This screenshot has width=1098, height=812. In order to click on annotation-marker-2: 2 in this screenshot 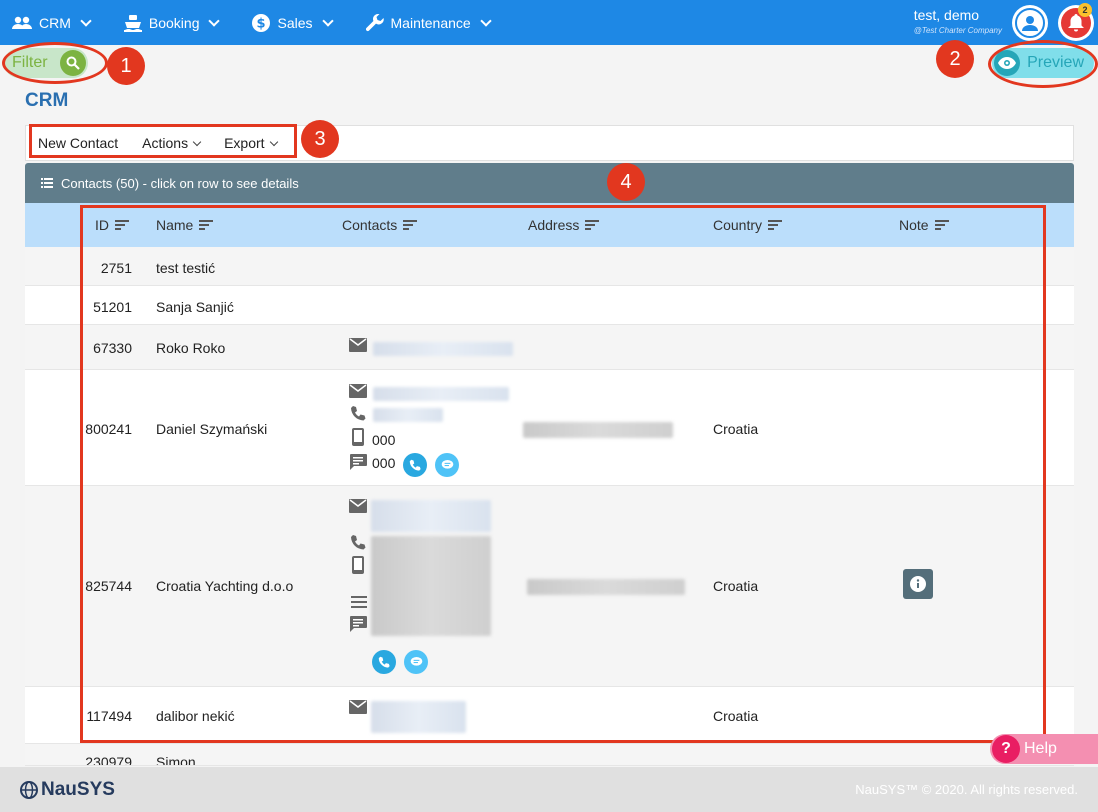, I will do `click(955, 59)`.